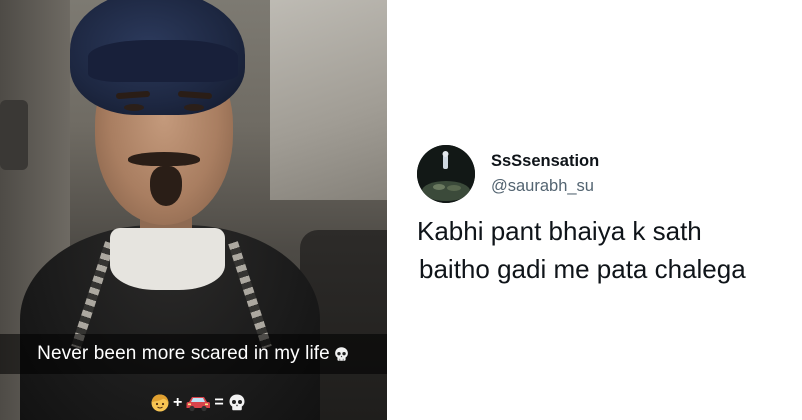 This screenshot has width=802, height=420. I want to click on mustache, so click(164, 159).